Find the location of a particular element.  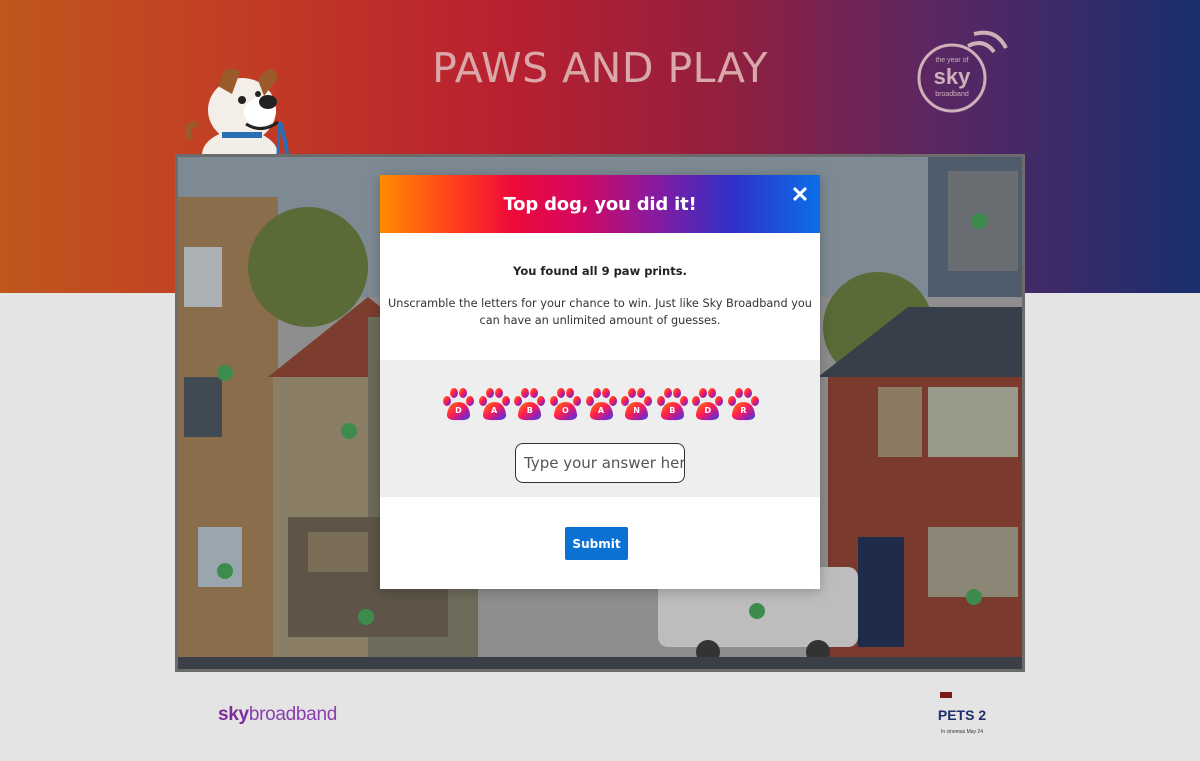

close-icon: ✕ is located at coordinates (800, 195).